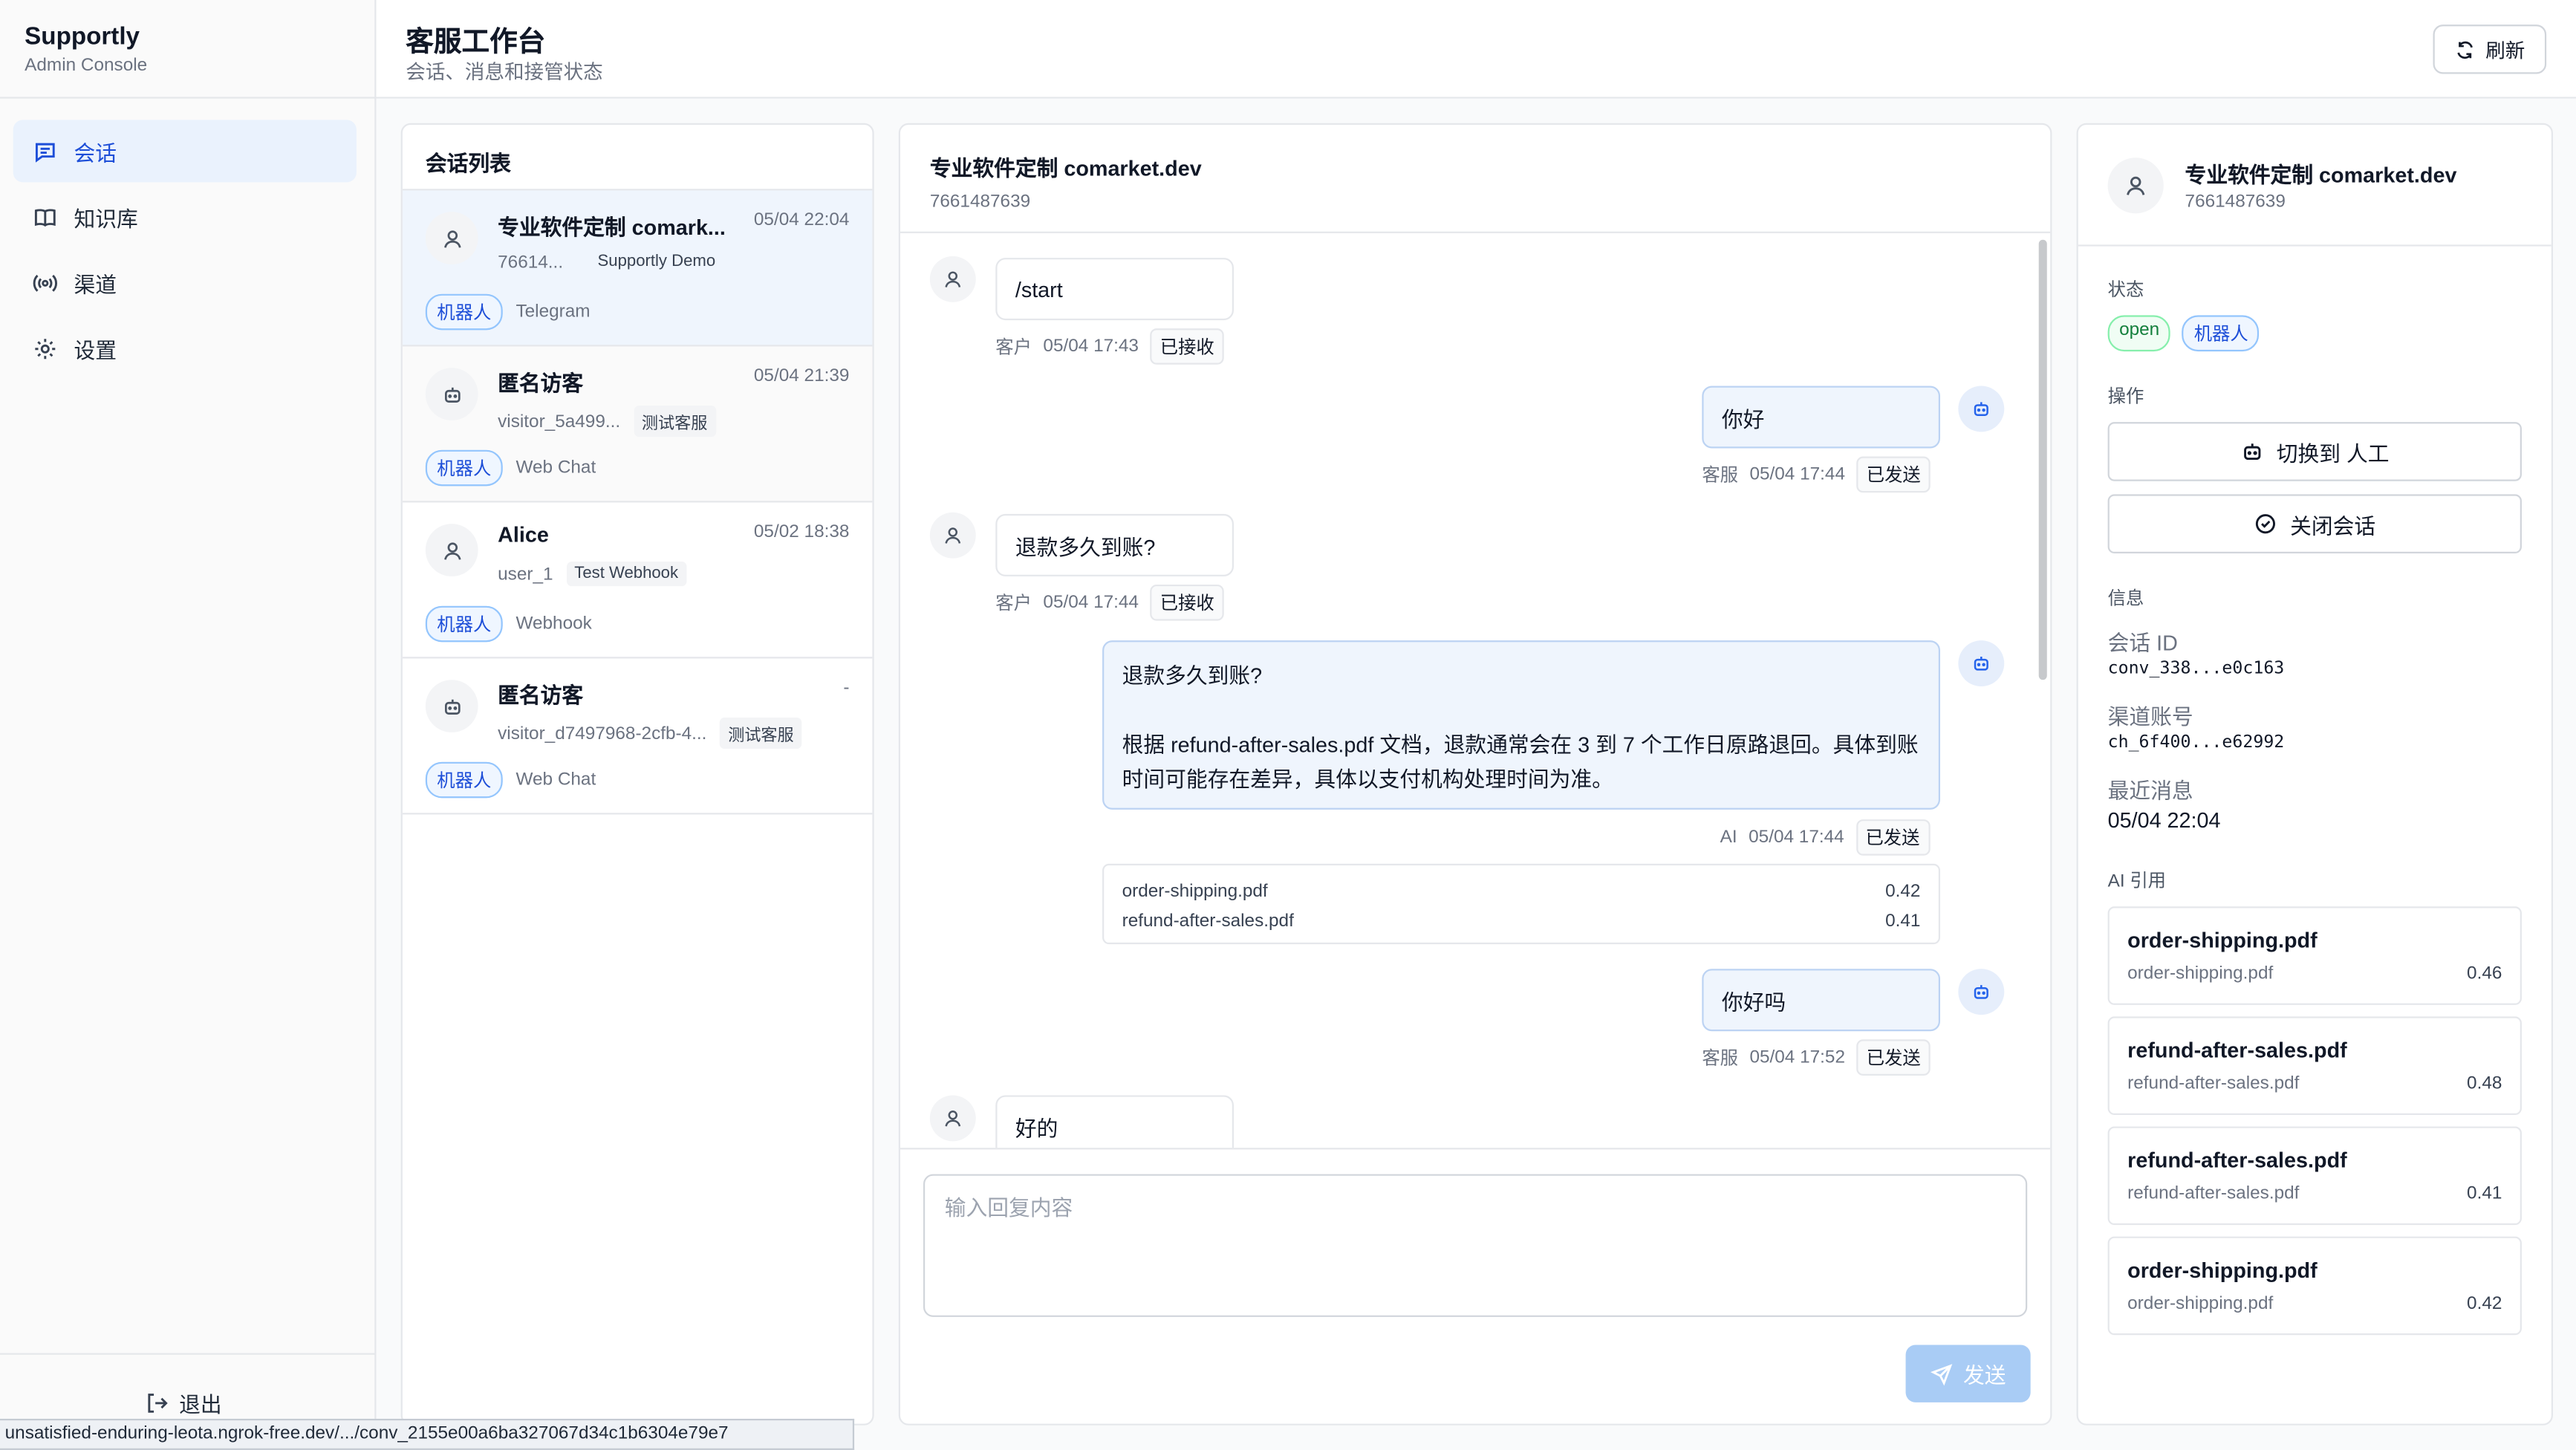  Describe the element at coordinates (1797, 1057) in the screenshot. I see `message-time: 05/04 17:52` at that location.